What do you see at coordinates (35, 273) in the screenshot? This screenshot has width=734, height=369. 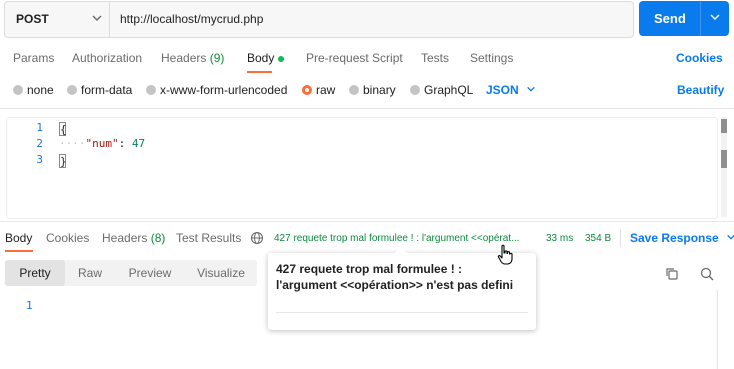 I see `view-tab-pretty: Pretty` at bounding box center [35, 273].